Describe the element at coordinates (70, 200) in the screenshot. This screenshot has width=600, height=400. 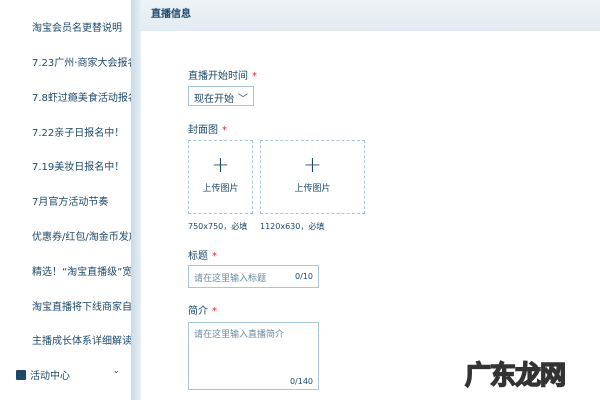
I see `sidebar-item: 7月官方活动节奏` at that location.